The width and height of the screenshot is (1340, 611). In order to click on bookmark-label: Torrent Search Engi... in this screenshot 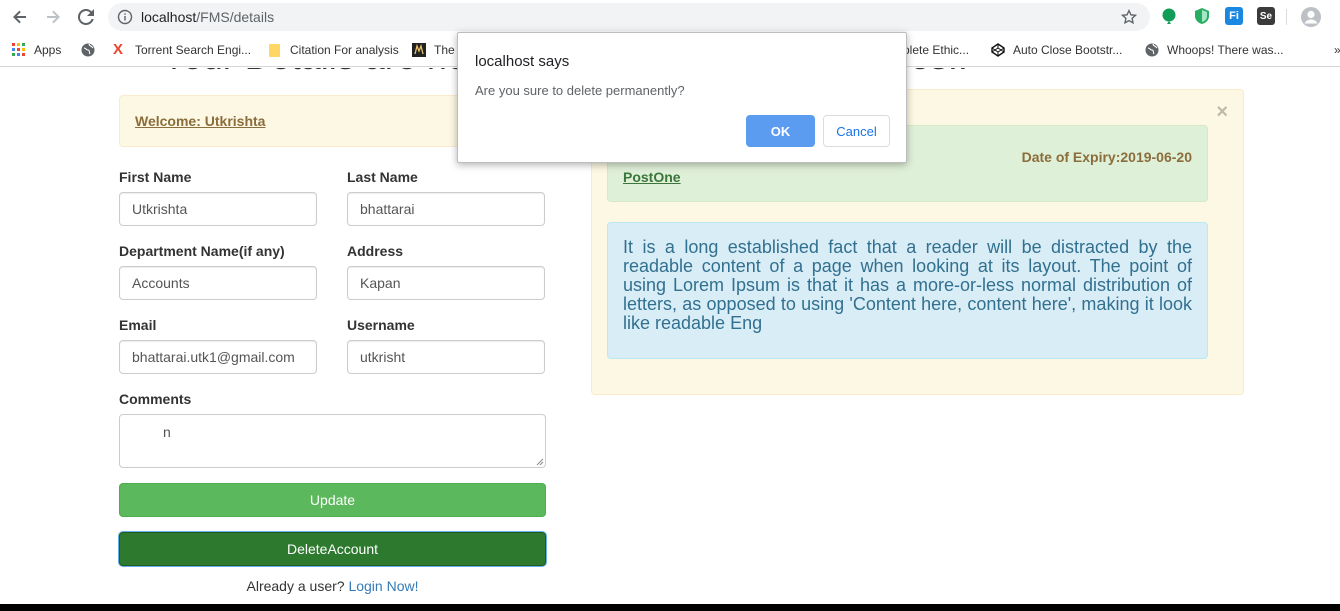, I will do `click(193, 50)`.